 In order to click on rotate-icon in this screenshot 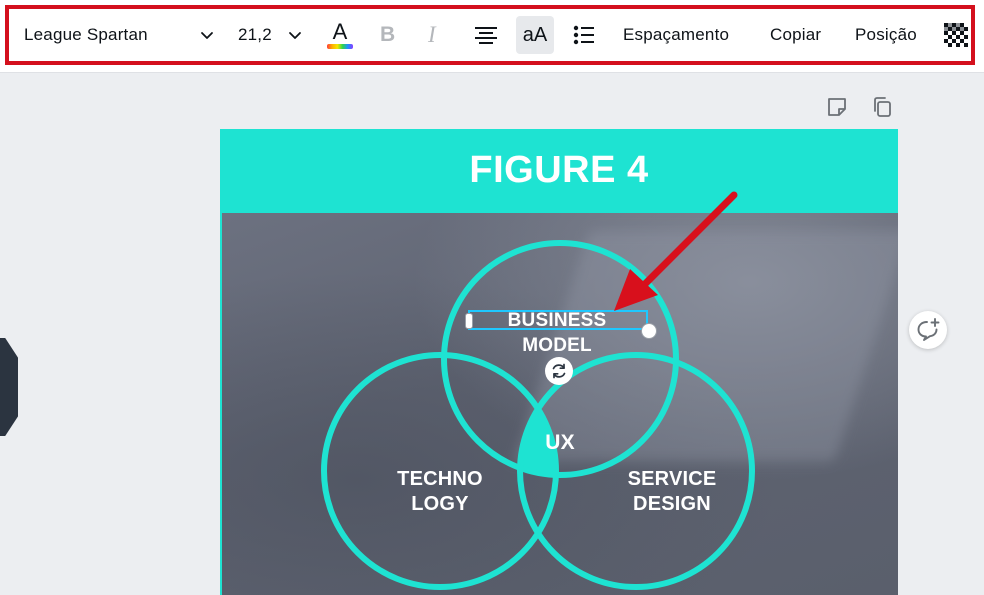, I will do `click(559, 371)`.